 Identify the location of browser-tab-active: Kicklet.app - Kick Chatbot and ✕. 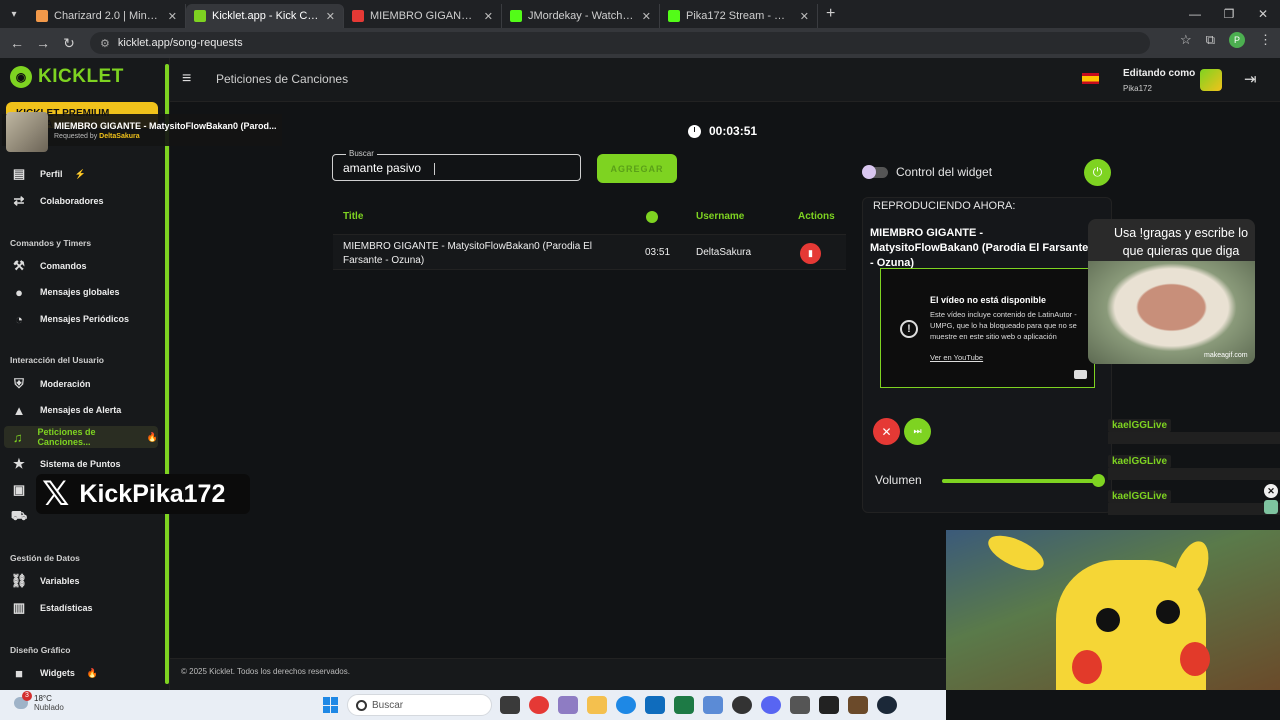
(265, 16).